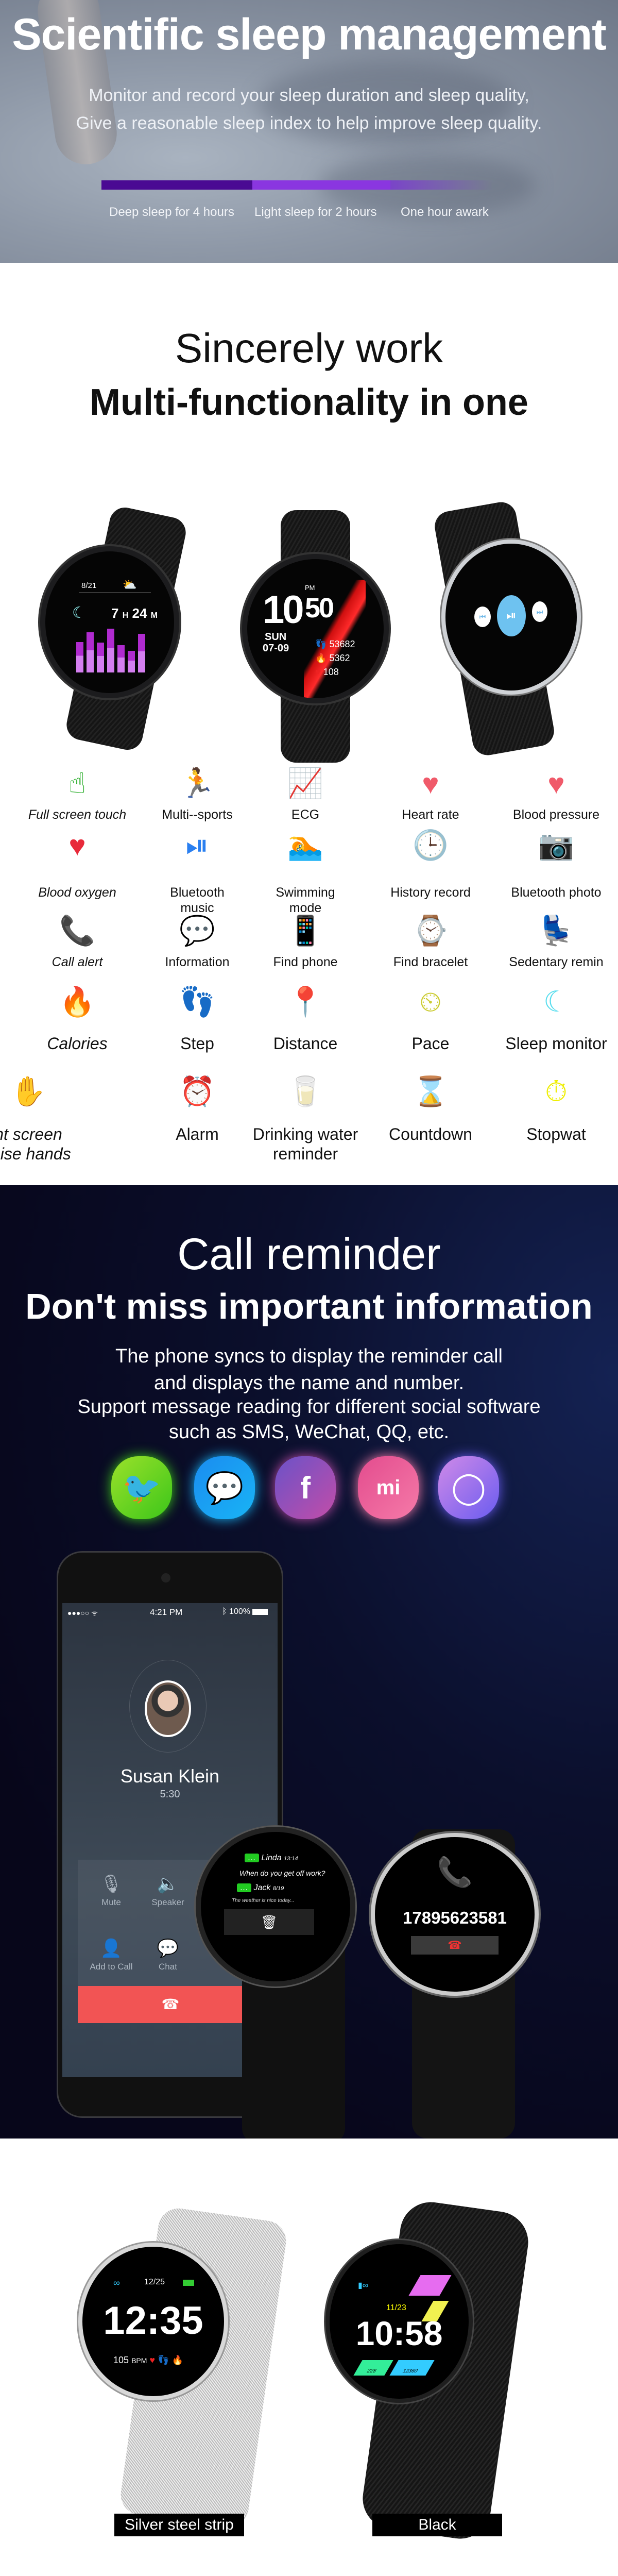 This screenshot has height=2576, width=618. I want to click on call-description-4: such as SMS, WeChat, QQ, etc., so click(309, 1432).